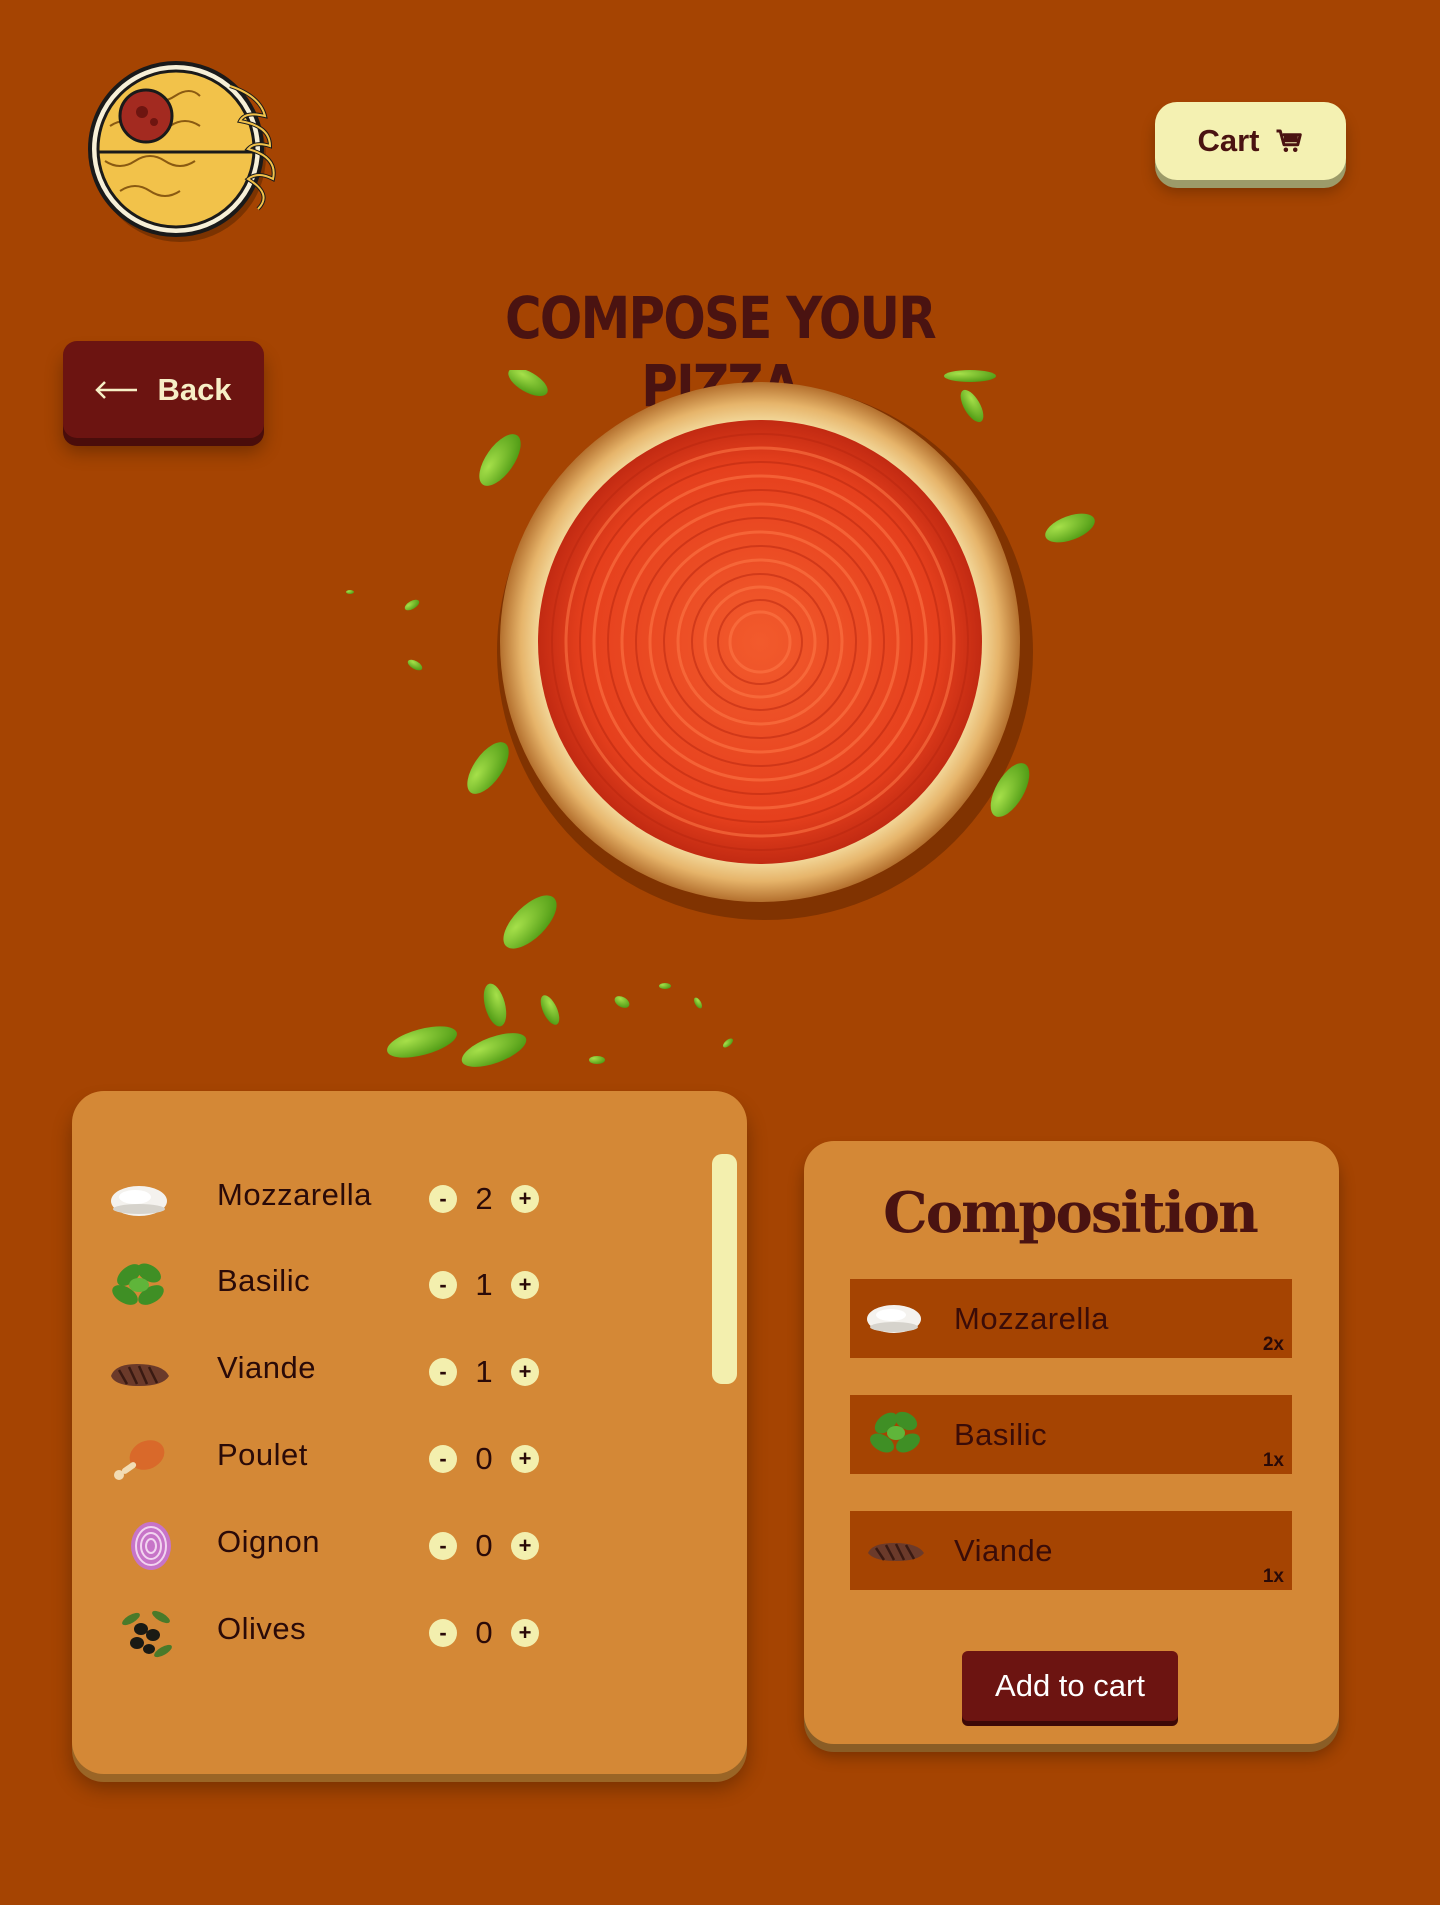  Describe the element at coordinates (1071, 1550) in the screenshot. I see `composition-item: Viande 1x` at that location.